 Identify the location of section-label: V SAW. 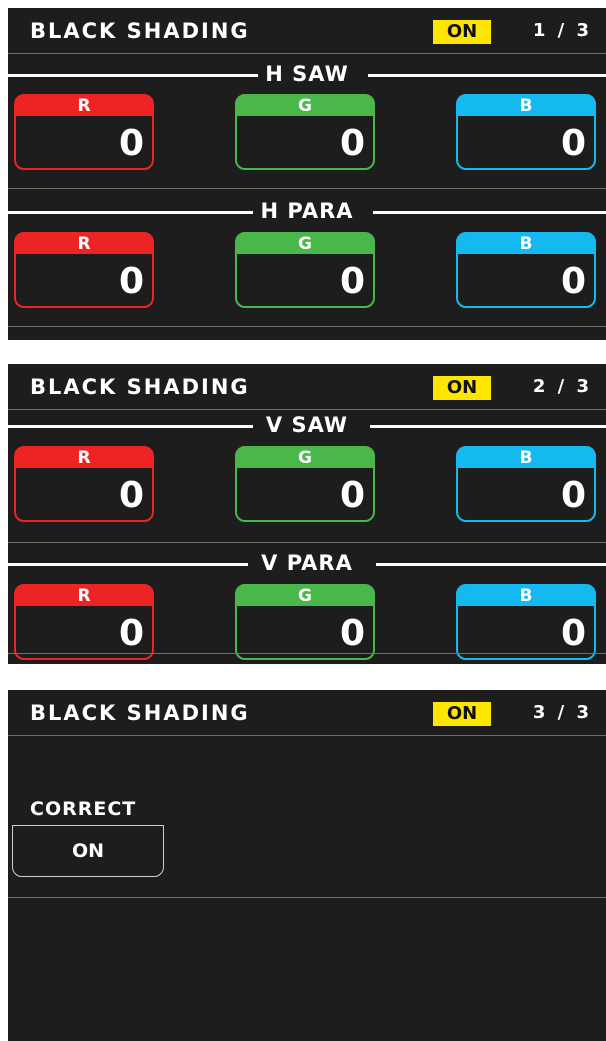
(307, 425).